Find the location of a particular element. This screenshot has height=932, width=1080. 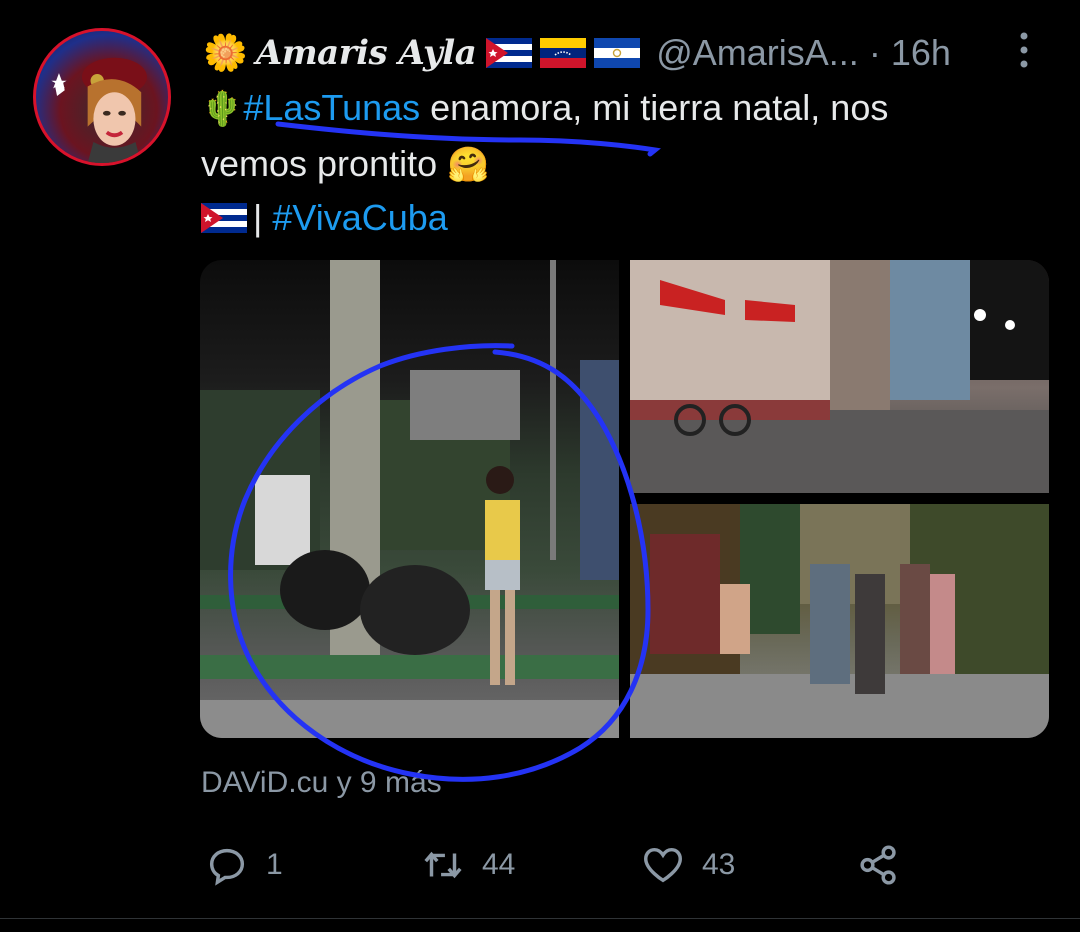

more-options-icon is located at coordinates (1024, 50).